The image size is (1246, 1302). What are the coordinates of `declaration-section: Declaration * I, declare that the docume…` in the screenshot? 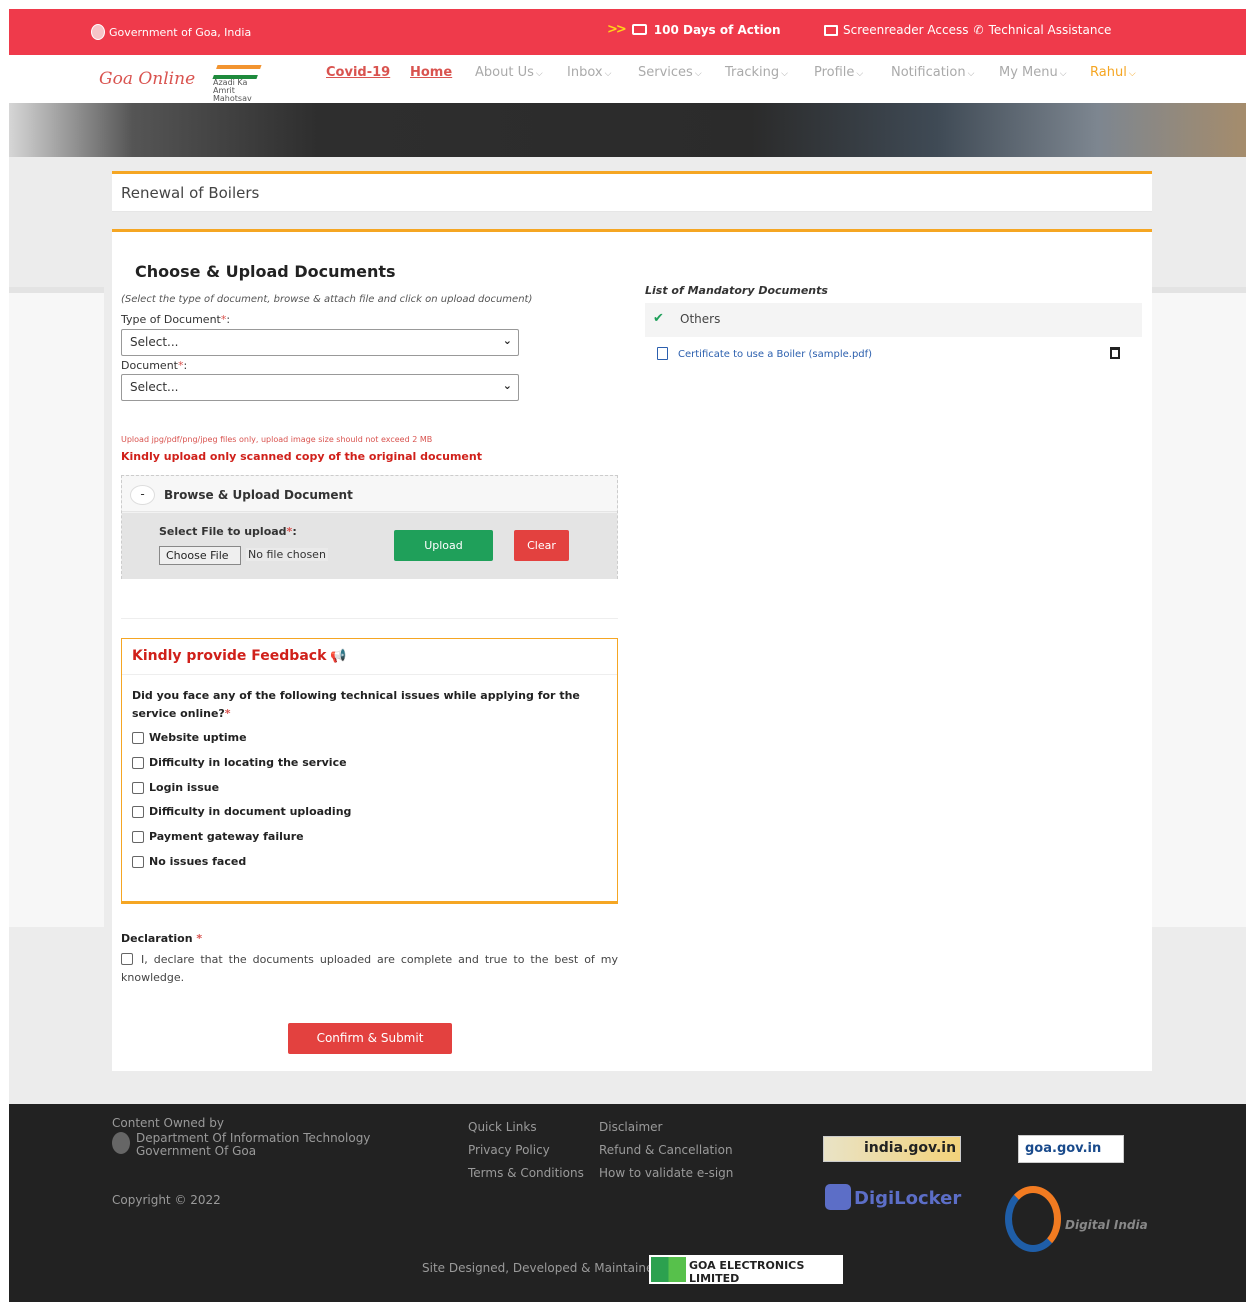 It's located at (369, 959).